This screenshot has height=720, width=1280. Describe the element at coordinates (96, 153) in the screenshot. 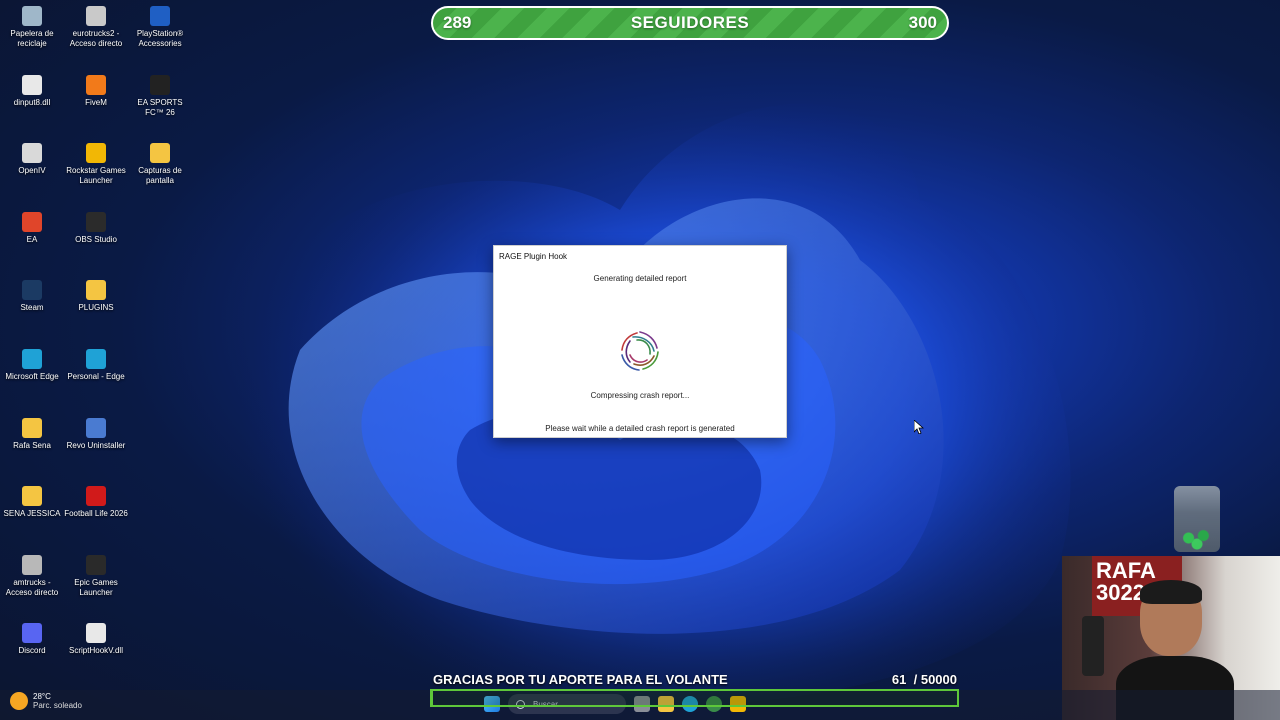

I see `rockstar-icon` at that location.